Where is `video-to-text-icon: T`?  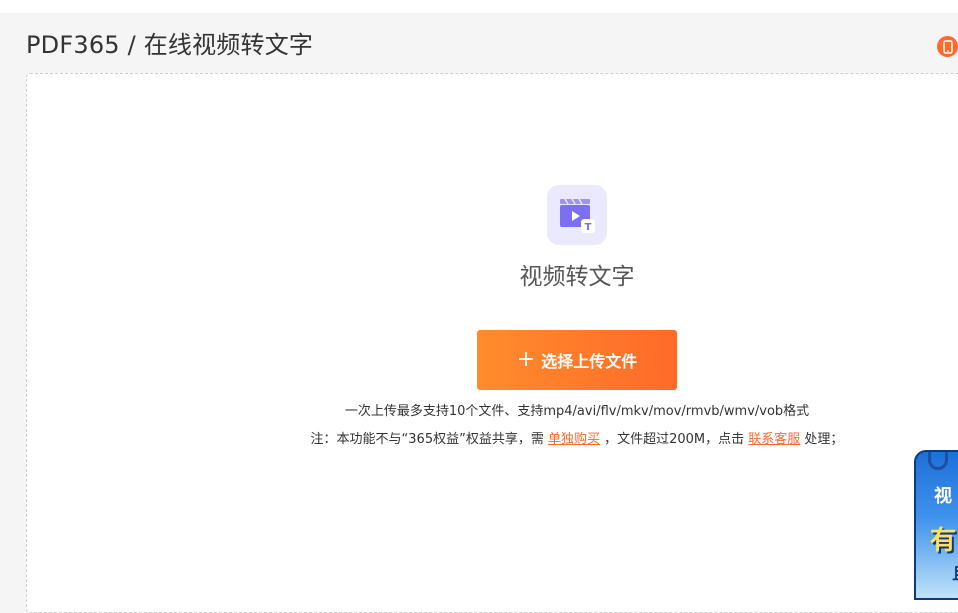 video-to-text-icon: T is located at coordinates (577, 215).